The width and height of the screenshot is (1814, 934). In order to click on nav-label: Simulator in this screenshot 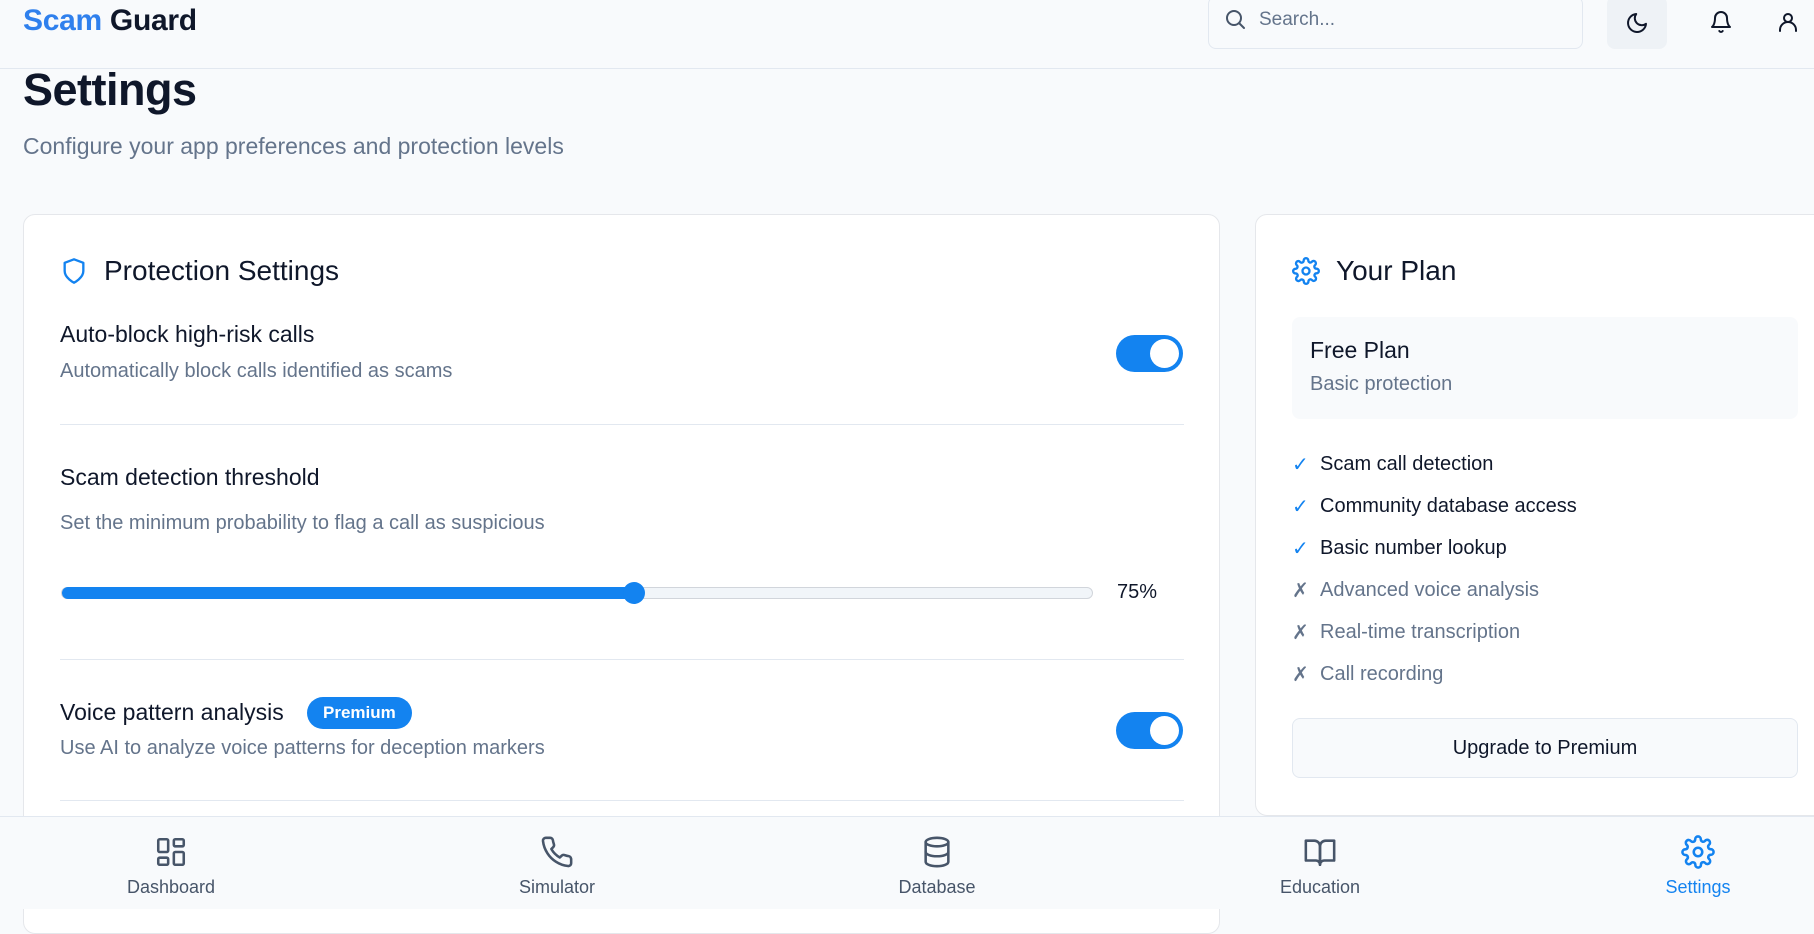, I will do `click(557, 887)`.